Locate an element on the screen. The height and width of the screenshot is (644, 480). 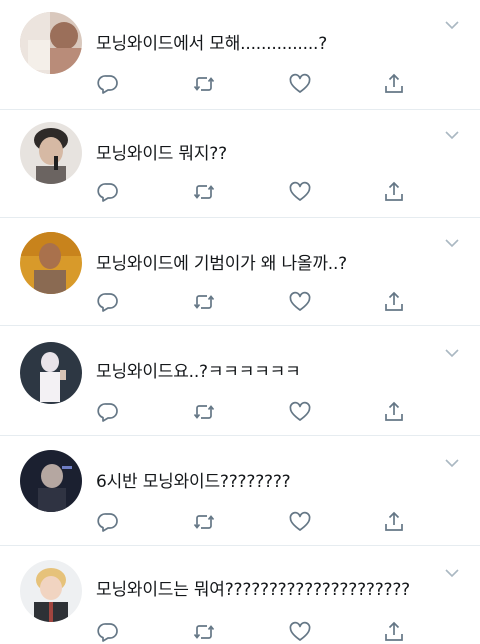
tweet-text: 모닝와이드는 뭐여????????????????????? is located at coordinates (253, 590).